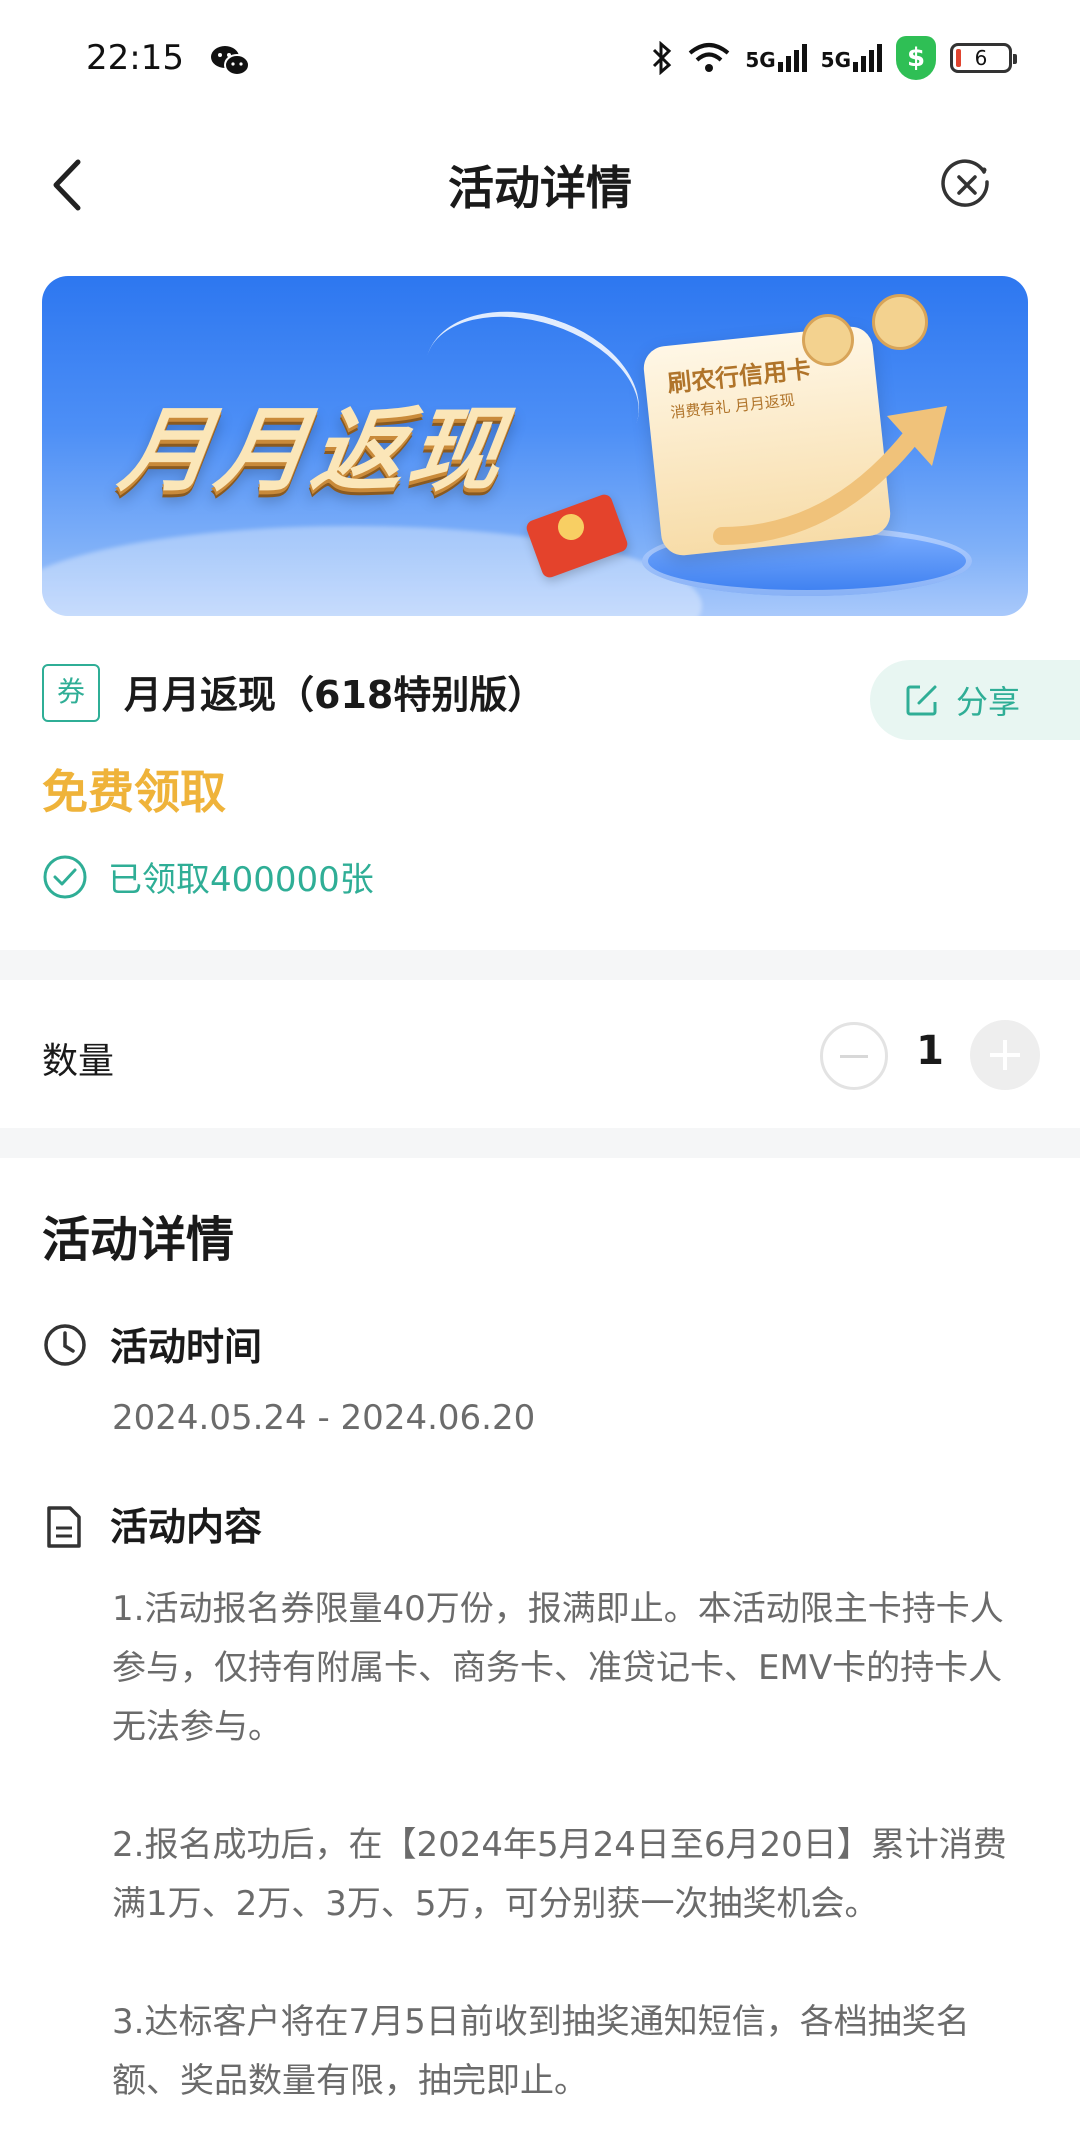 This screenshot has height=2151, width=1080. Describe the element at coordinates (930, 1051) in the screenshot. I see `quantity-value: 1` at that location.